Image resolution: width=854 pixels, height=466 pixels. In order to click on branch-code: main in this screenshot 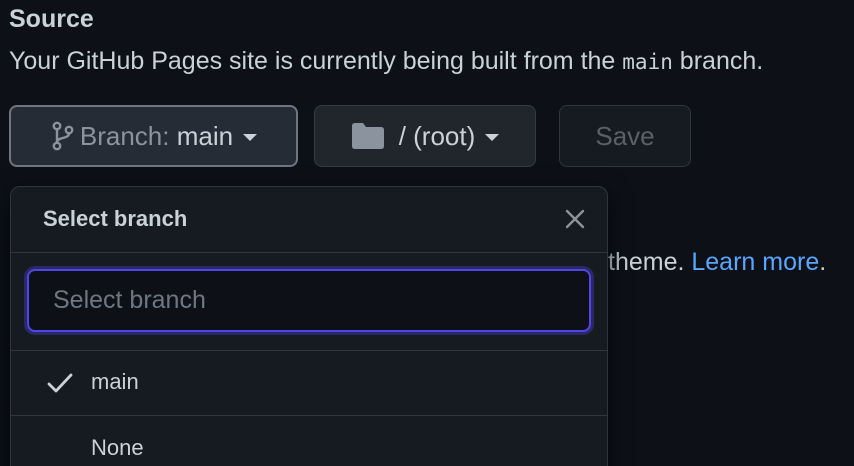, I will do `click(647, 62)`.